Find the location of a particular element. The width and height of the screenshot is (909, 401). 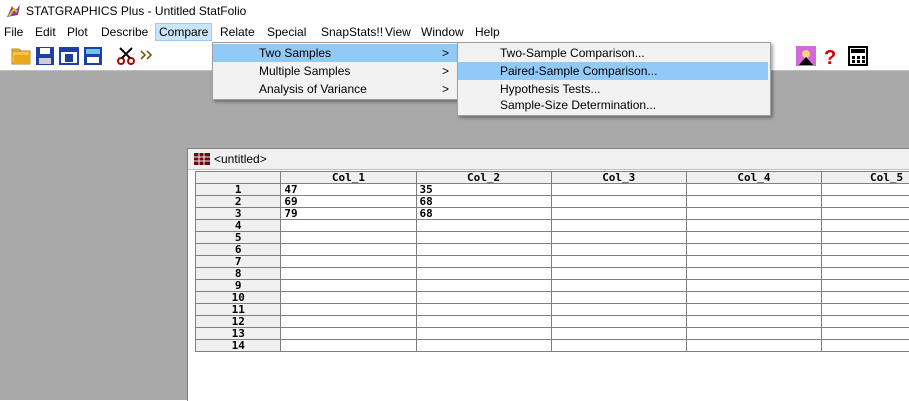

save-icon is located at coordinates (45, 56).